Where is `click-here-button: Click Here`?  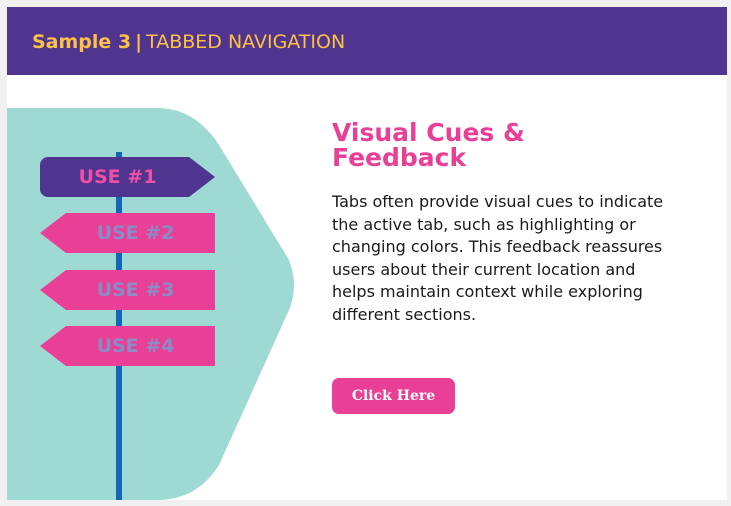 click-here-button: Click Here is located at coordinates (393, 396).